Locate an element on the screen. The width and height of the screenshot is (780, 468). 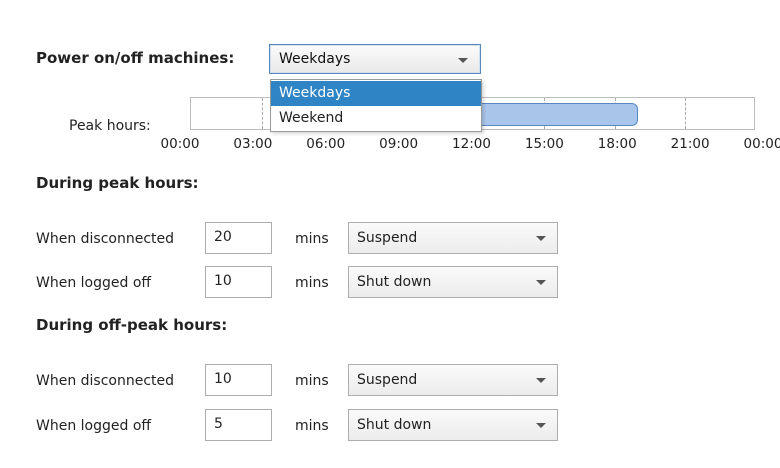
power-schedule-dropdown: Weekdays is located at coordinates (375, 59).